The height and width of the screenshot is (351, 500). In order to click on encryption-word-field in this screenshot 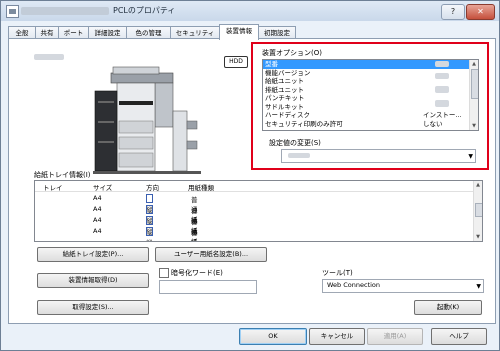, I will do `click(208, 287)`.